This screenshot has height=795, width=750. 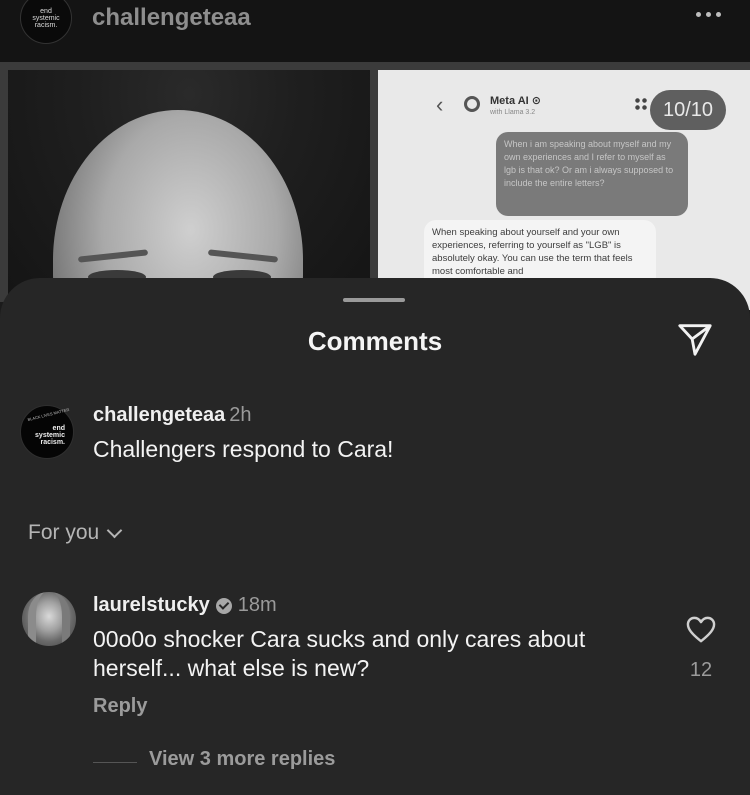 What do you see at coordinates (641, 104) in the screenshot?
I see `grid-icon` at bounding box center [641, 104].